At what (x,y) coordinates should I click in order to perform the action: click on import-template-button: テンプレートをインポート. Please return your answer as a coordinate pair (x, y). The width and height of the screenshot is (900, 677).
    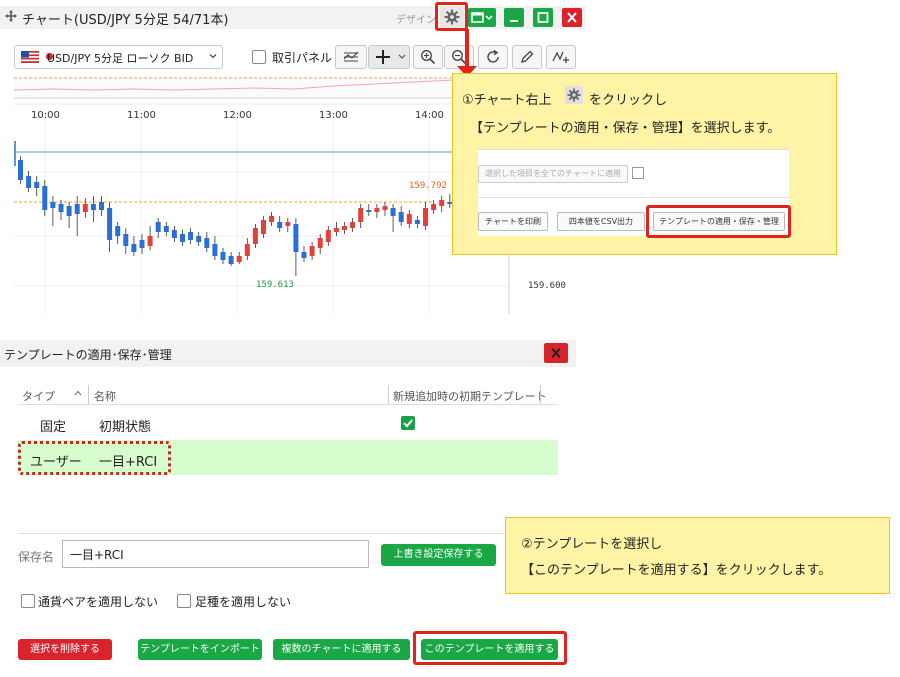
    Looking at the image, I should click on (200, 649).